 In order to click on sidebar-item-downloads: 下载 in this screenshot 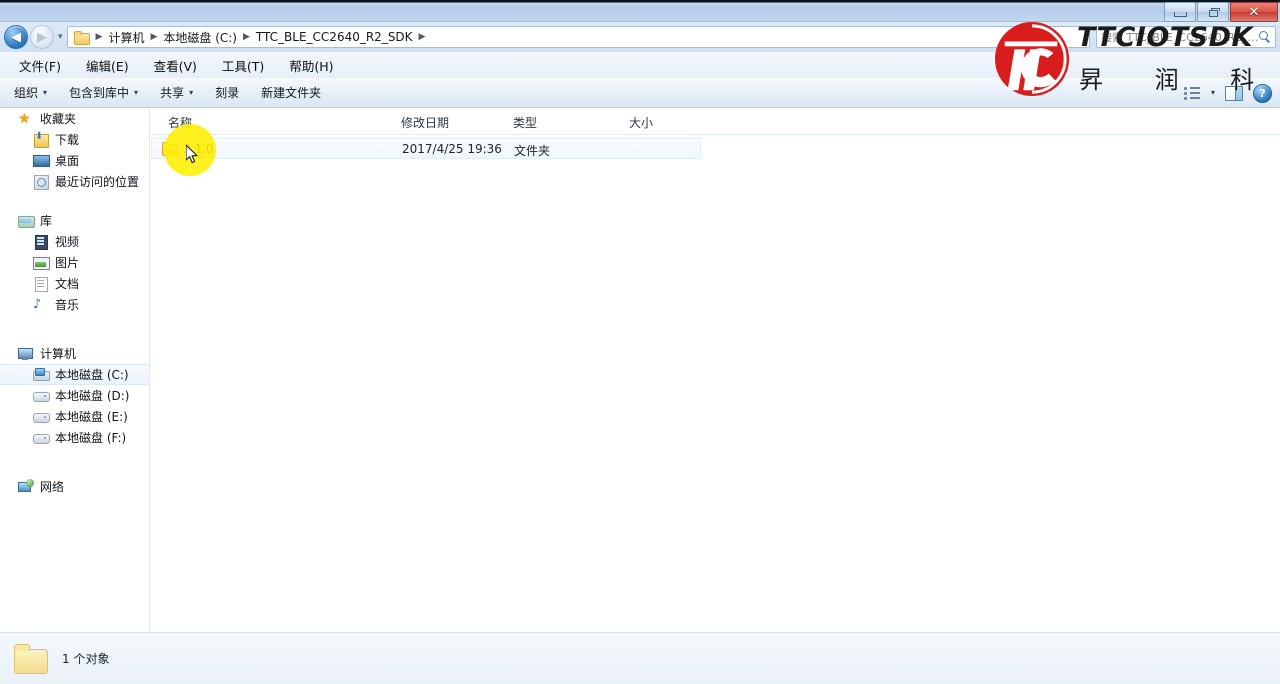, I will do `click(74, 139)`.